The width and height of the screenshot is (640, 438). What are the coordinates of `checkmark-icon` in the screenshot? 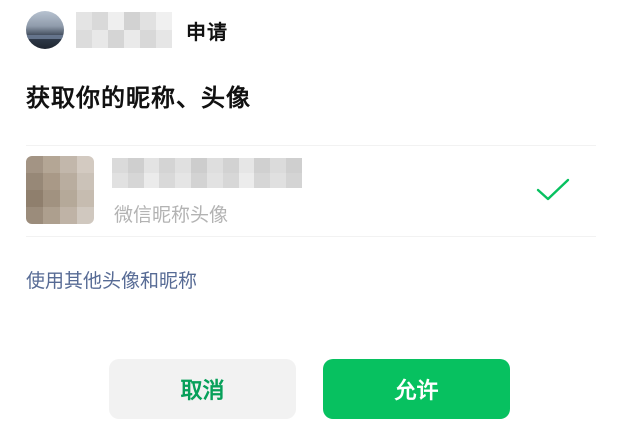 It's located at (553, 189).